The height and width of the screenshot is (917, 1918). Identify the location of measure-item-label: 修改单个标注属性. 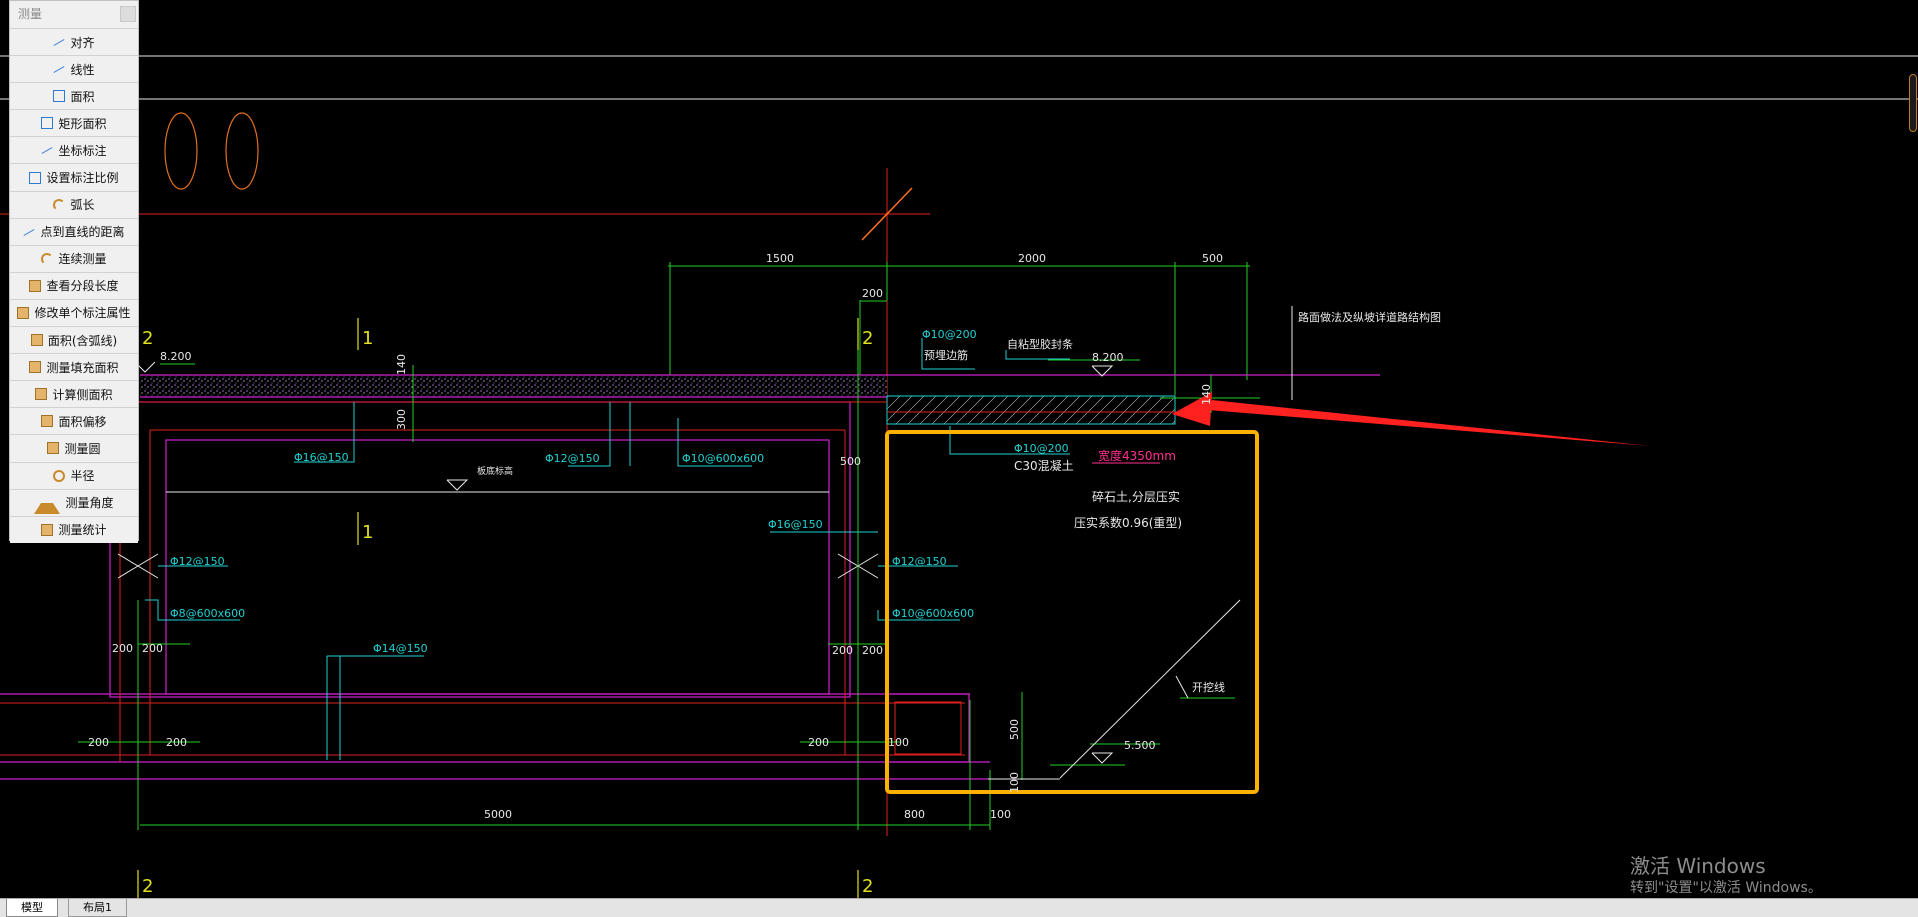
(82, 313).